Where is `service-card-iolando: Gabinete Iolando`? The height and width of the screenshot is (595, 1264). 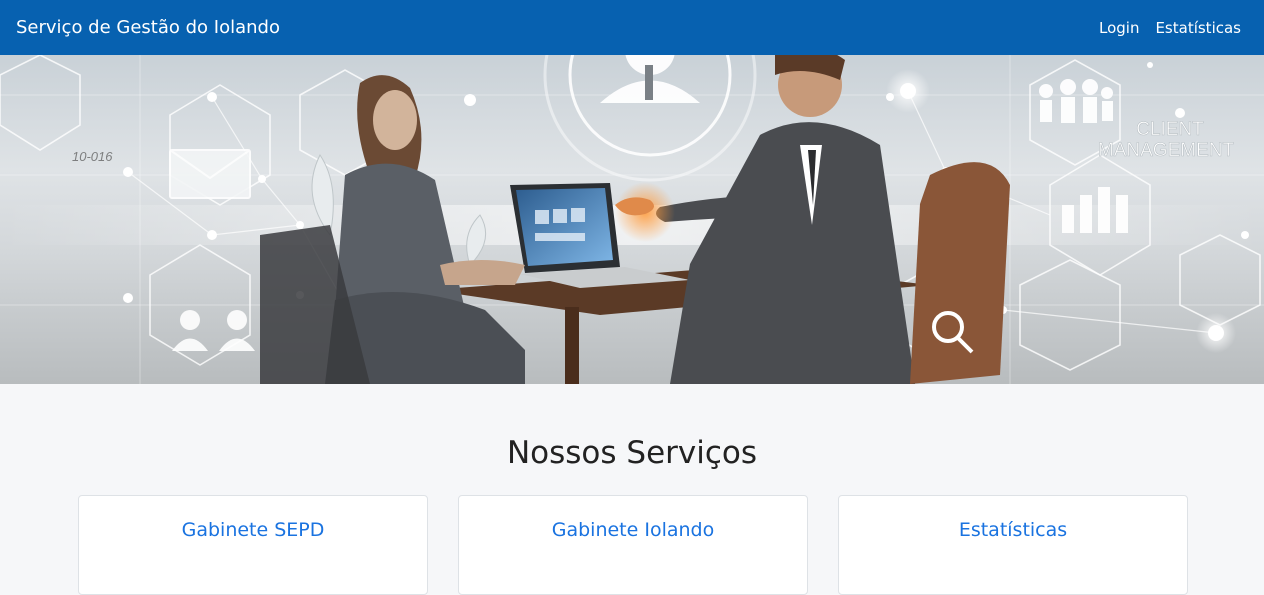 service-card-iolando: Gabinete Iolando is located at coordinates (633, 545).